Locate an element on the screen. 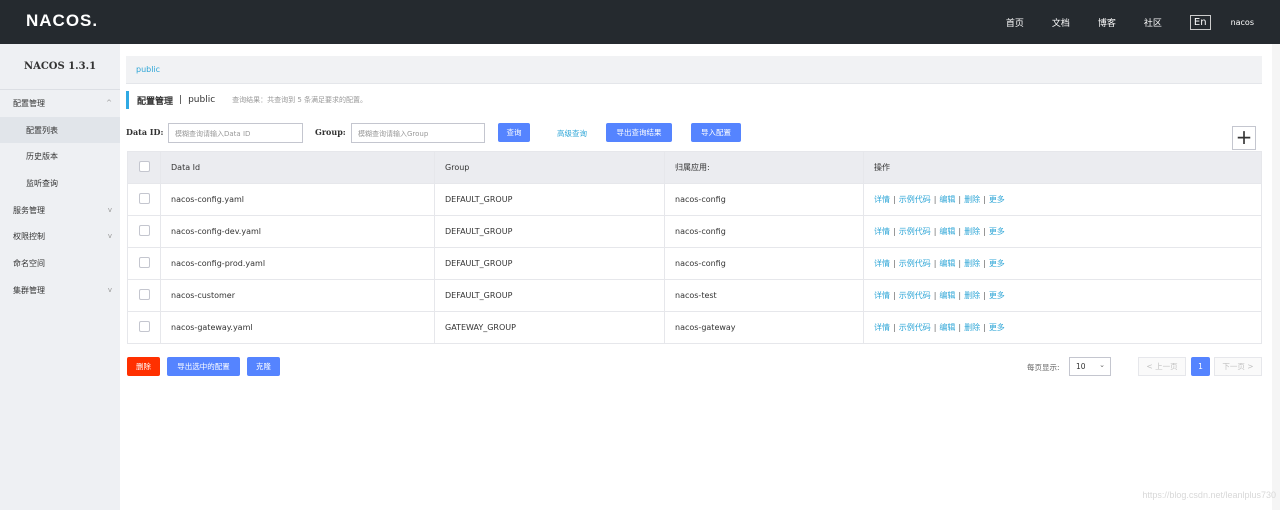 The image size is (1280, 510). clone-button: 克隆 is located at coordinates (263, 366).